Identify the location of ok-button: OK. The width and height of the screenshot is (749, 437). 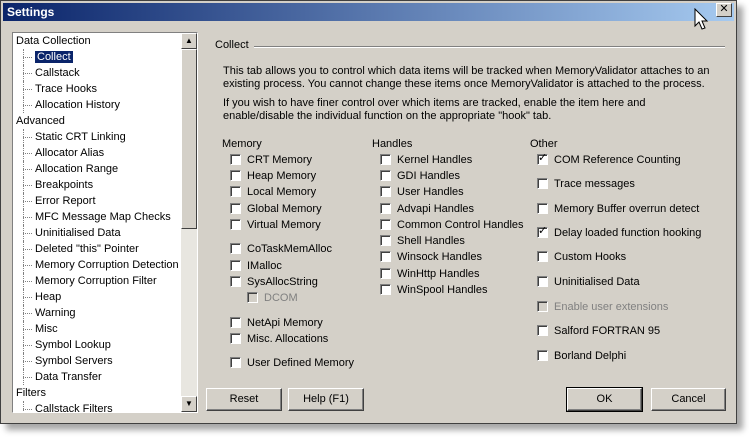
(604, 399).